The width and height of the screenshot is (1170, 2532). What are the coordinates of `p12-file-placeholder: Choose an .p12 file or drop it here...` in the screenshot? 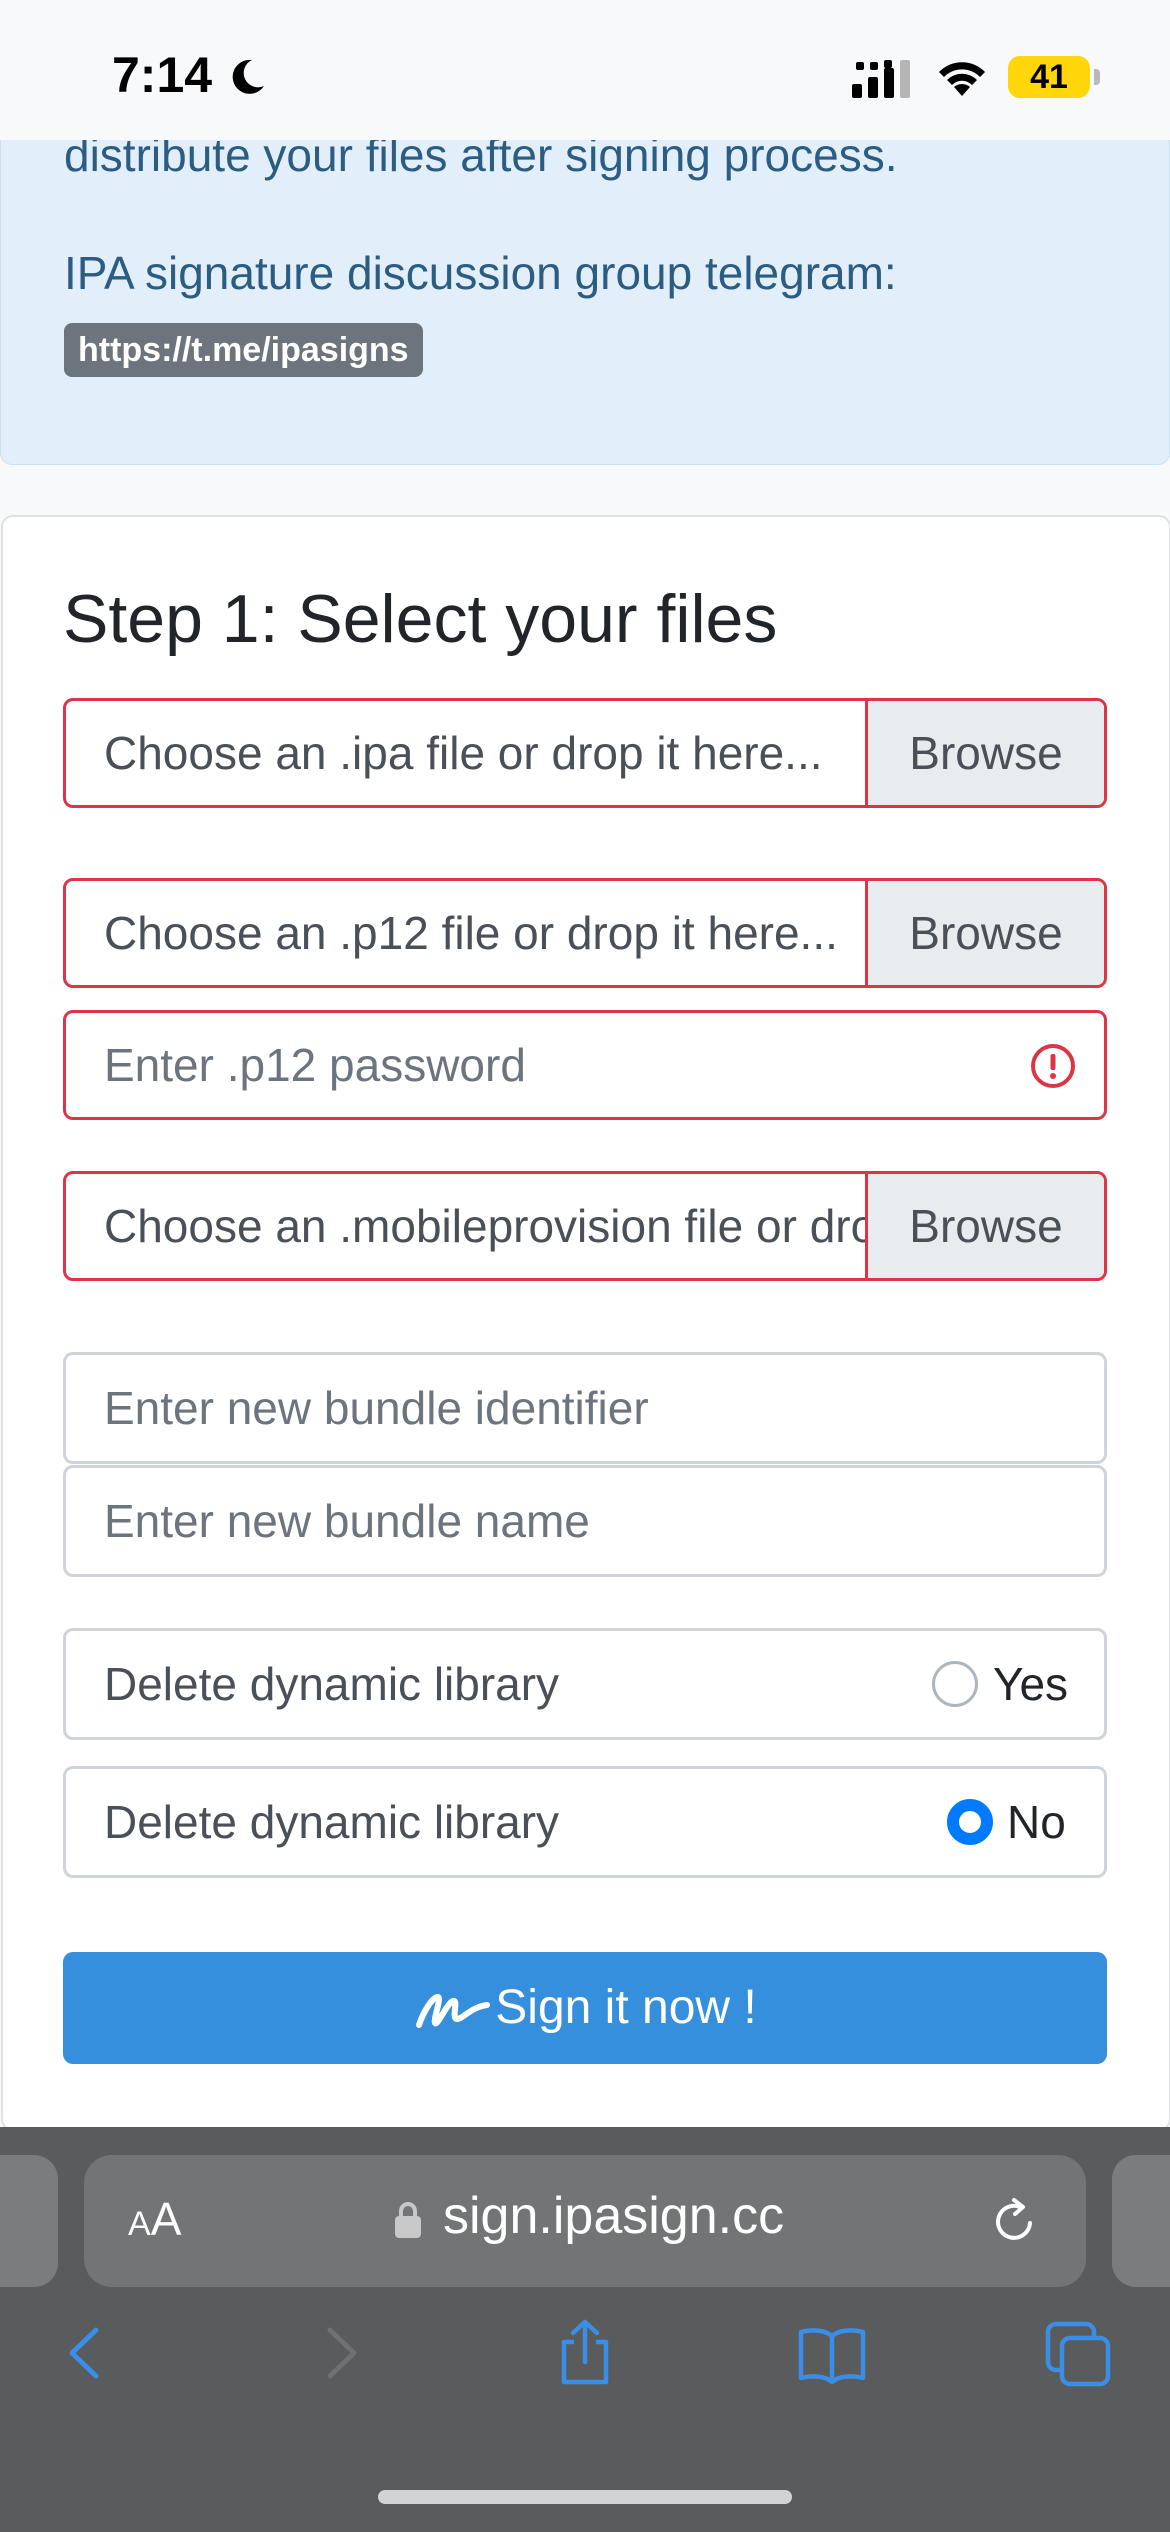 It's located at (471, 933).